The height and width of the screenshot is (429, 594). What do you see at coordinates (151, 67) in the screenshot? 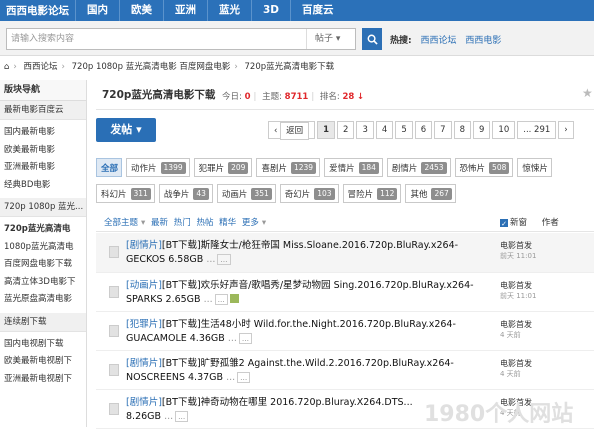
I see `breadcrumb-item: 720p 1080p 蓝光高清电影 百度网盘电影` at bounding box center [151, 67].